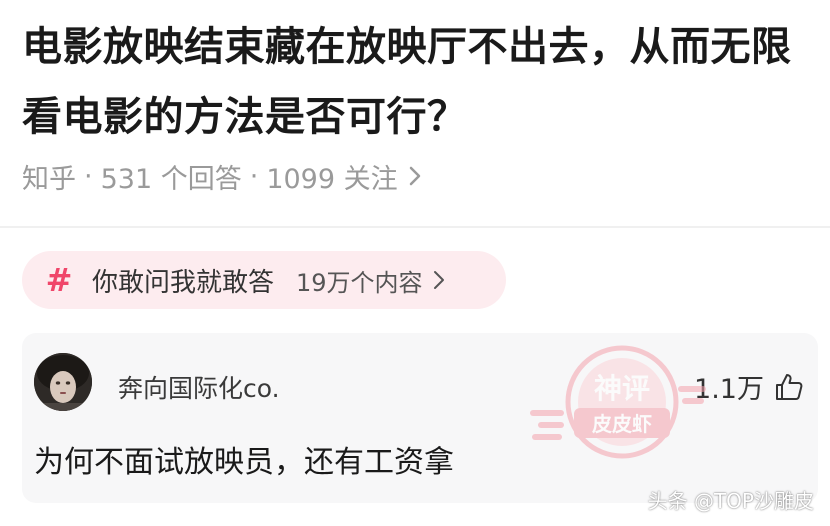  I want to click on avatar, so click(63, 382).